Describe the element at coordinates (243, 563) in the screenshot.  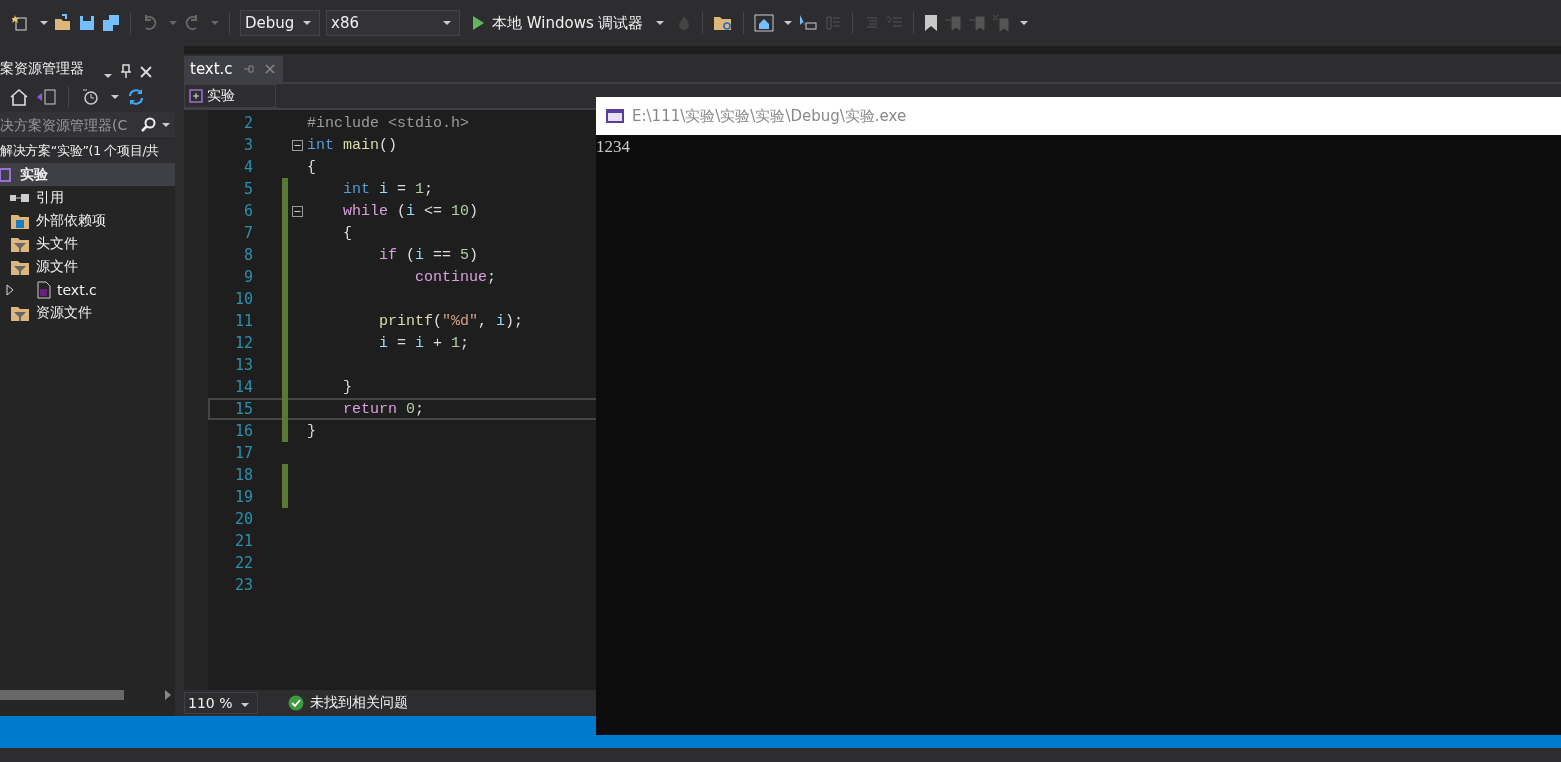
I see `line-number: 22` at that location.